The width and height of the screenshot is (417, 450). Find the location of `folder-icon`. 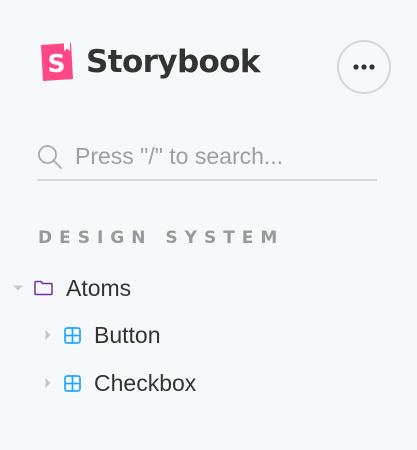

folder-icon is located at coordinates (43, 288).